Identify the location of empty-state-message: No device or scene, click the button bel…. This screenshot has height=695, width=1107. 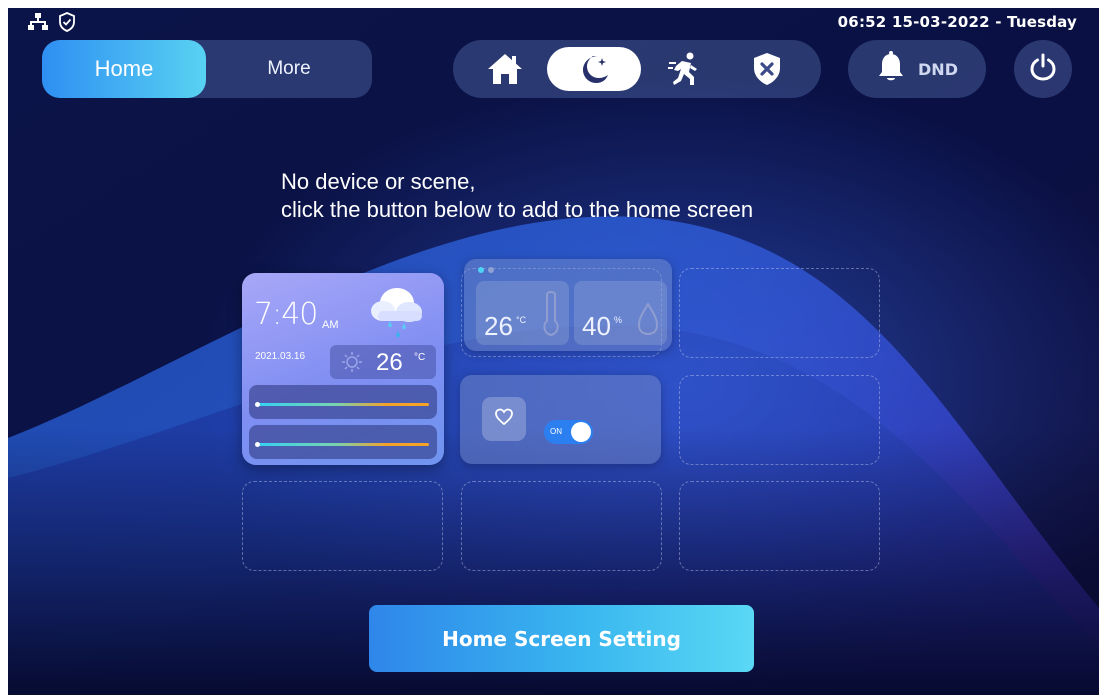
(517, 196).